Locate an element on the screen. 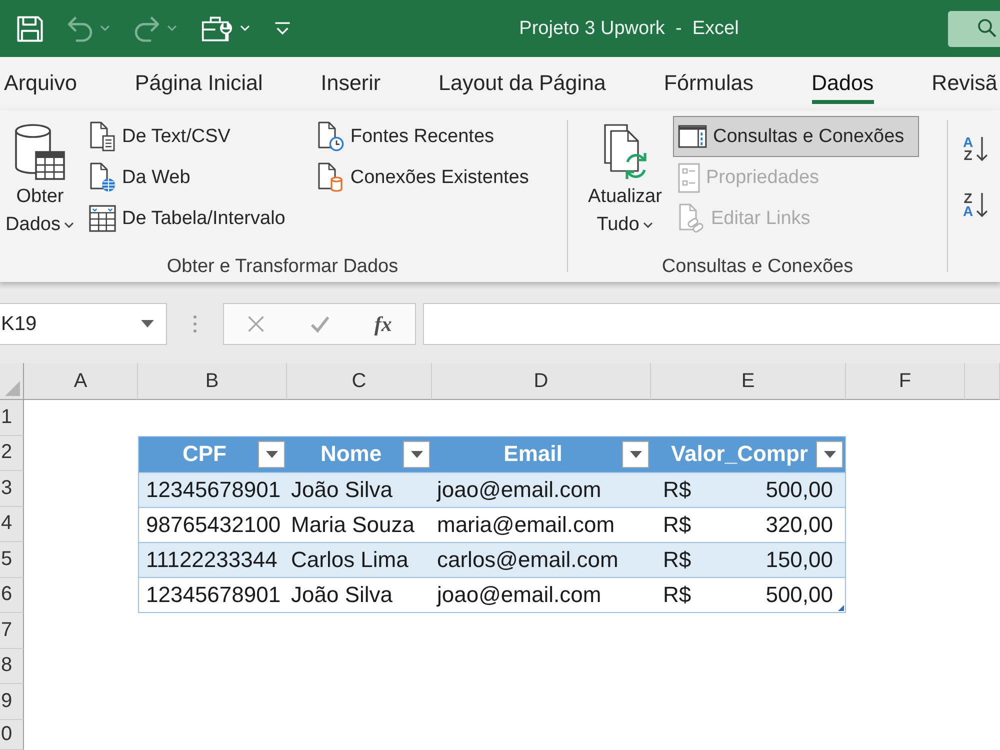 The height and width of the screenshot is (750, 1000). column-header: F is located at coordinates (905, 381).